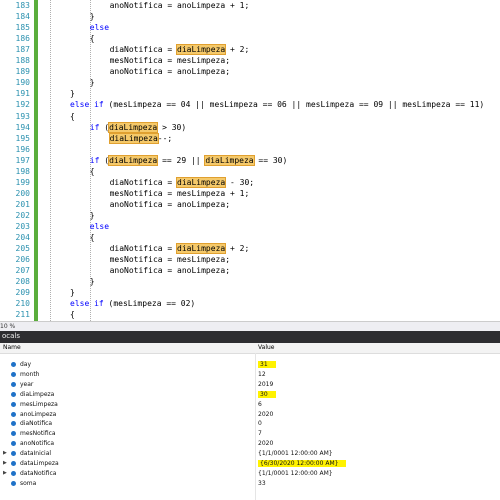 This screenshot has width=500, height=500. I want to click on code-token: mesNotifica = mesLimpeza;, so click(170, 61).